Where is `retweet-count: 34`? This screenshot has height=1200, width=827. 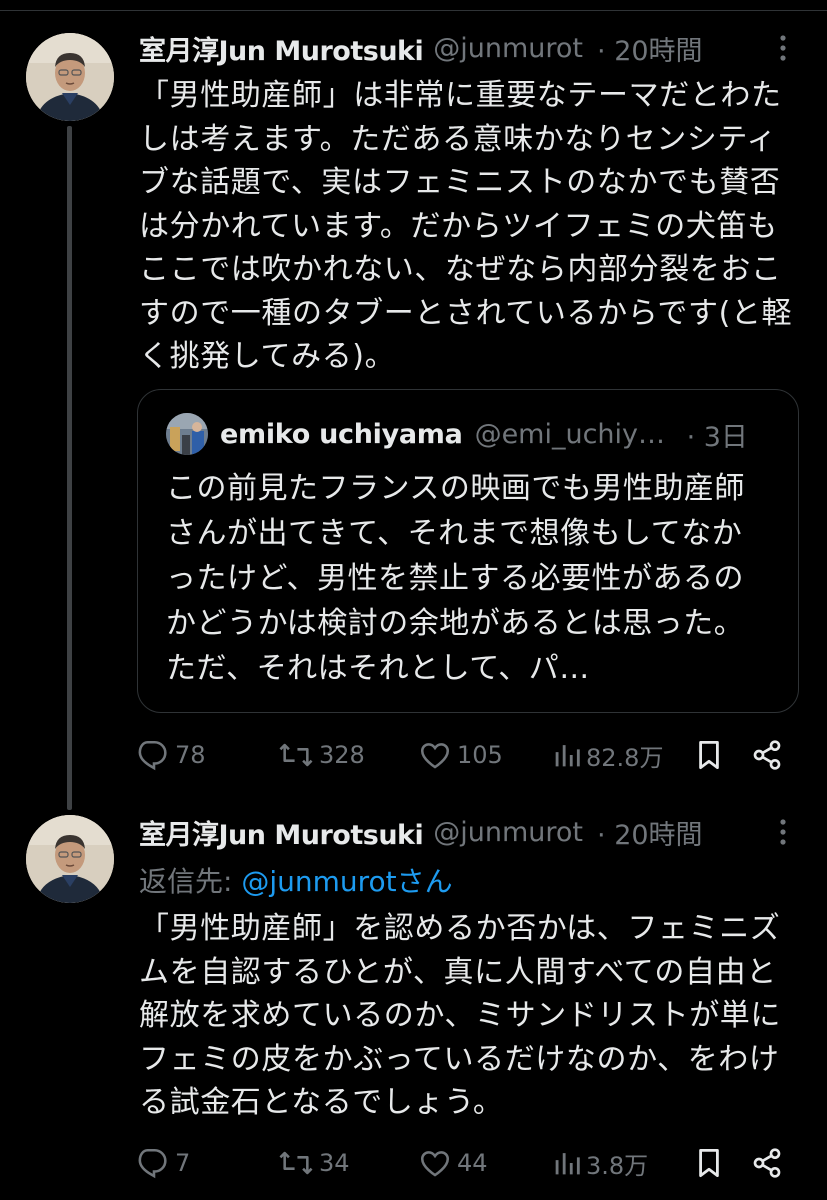
retweet-count: 34 is located at coordinates (334, 1163).